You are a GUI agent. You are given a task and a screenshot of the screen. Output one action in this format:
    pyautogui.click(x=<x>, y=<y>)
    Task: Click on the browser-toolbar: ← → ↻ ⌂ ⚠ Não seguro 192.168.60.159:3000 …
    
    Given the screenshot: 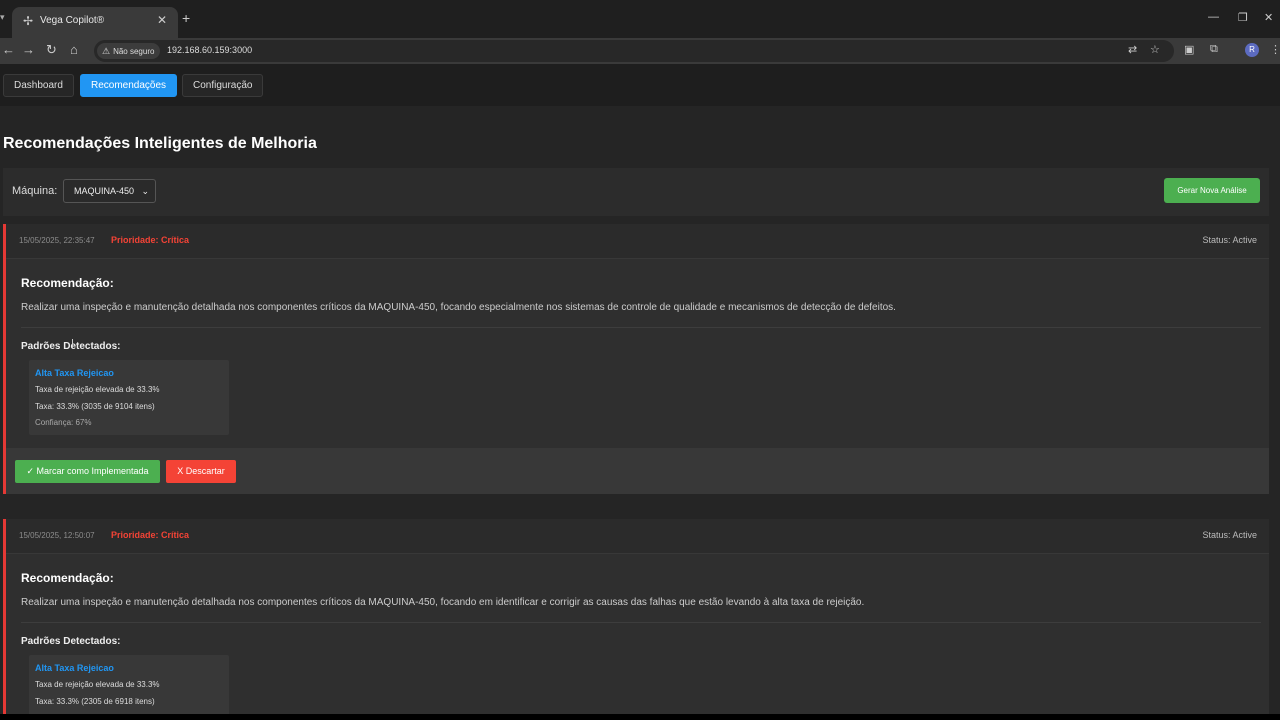 What is the action you would take?
    pyautogui.click(x=640, y=51)
    